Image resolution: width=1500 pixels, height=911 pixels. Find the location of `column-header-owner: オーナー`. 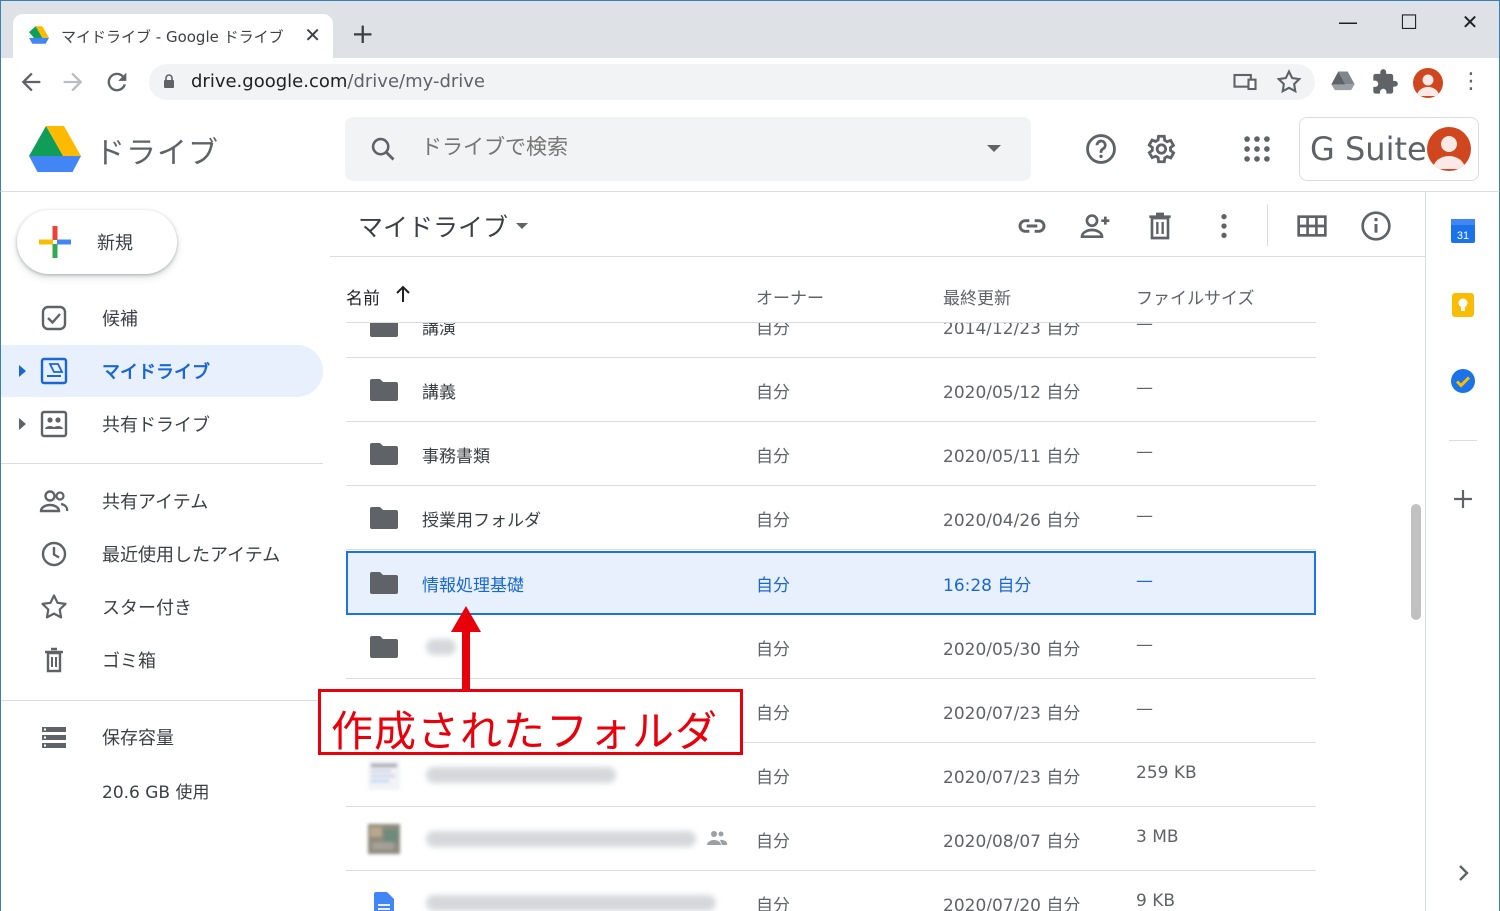

column-header-owner: オーナー is located at coordinates (790, 296).